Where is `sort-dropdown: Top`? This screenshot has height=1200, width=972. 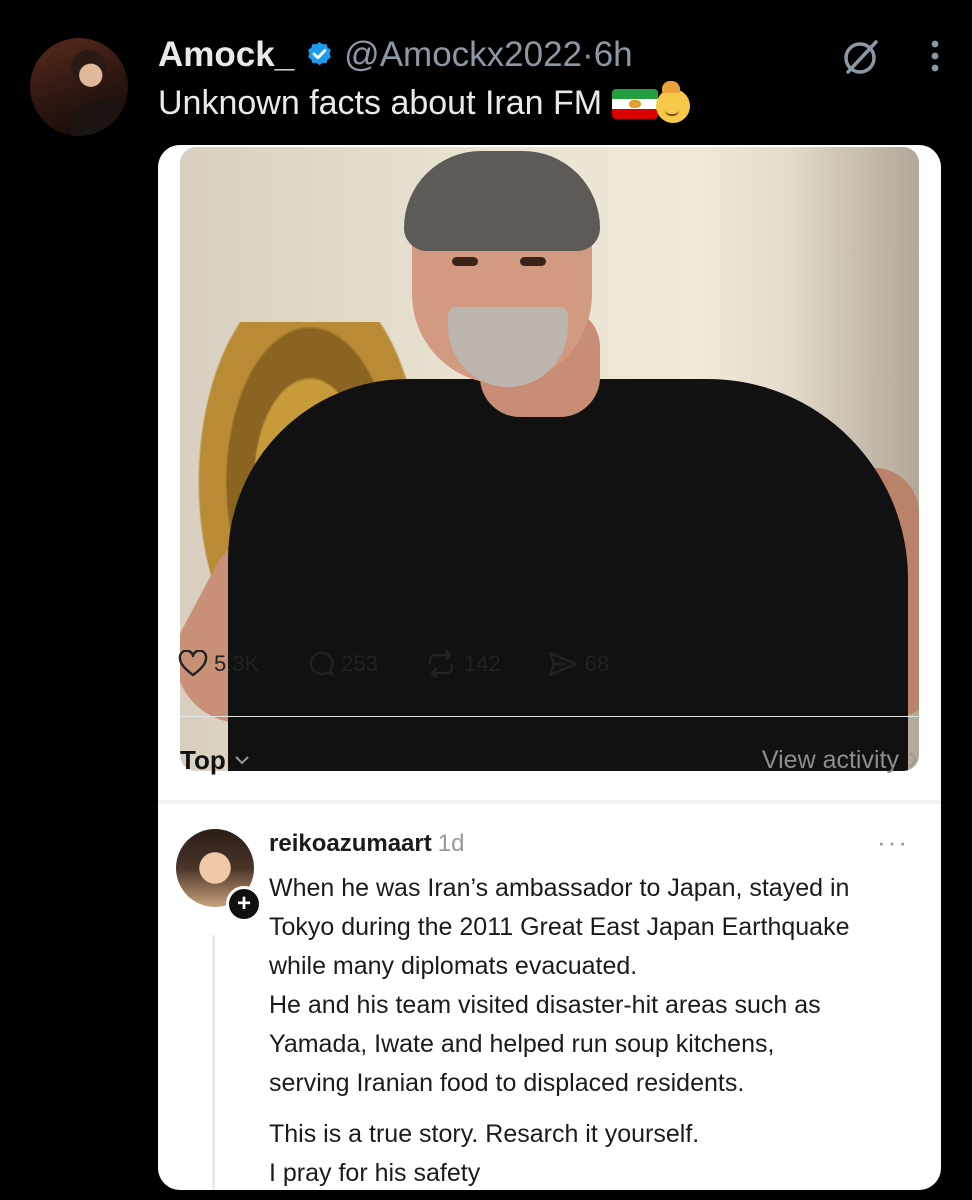 sort-dropdown: Top is located at coordinates (215, 760).